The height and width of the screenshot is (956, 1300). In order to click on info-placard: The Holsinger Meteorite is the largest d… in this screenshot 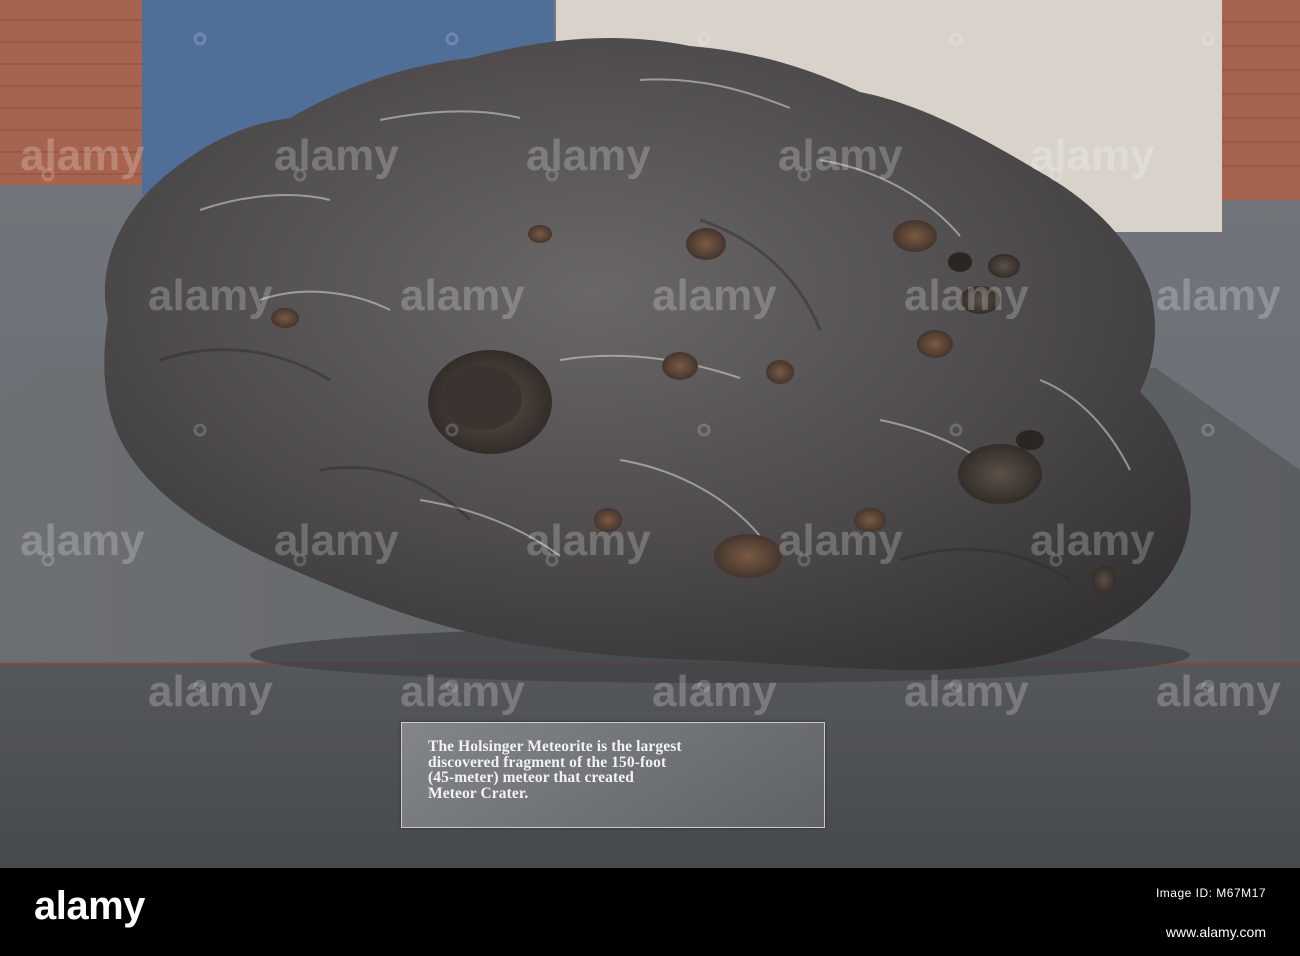, I will do `click(613, 775)`.